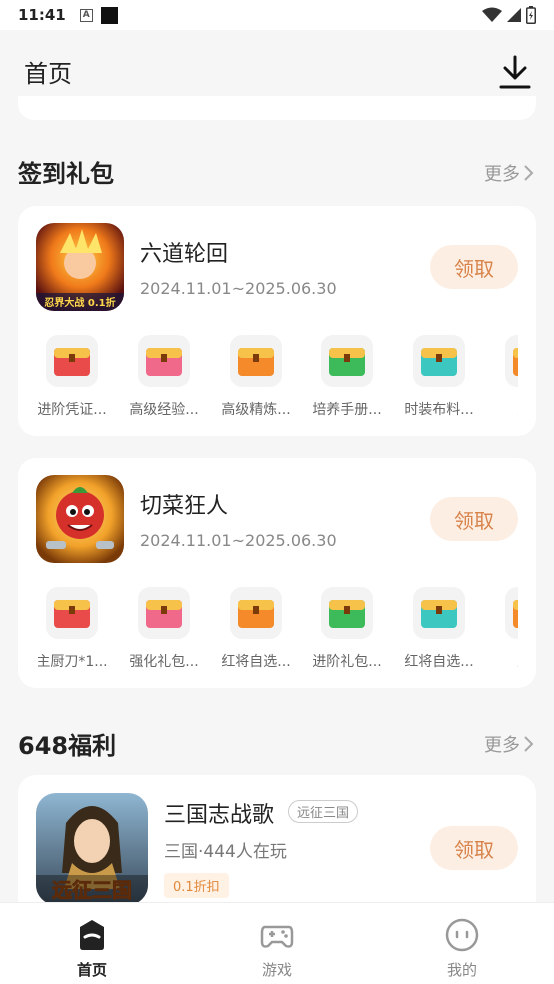  What do you see at coordinates (531, 15) in the screenshot?
I see `battery-icon` at bounding box center [531, 15].